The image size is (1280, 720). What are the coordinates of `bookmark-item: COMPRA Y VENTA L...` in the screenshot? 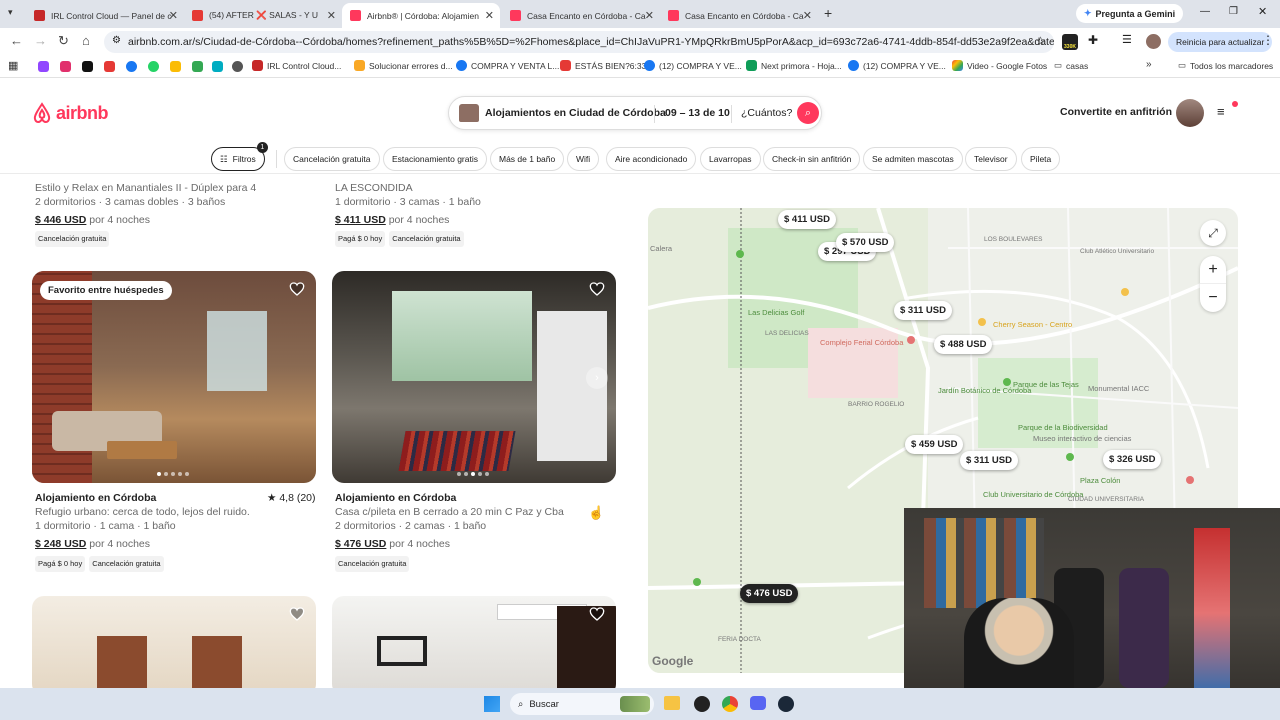 It's located at (507, 65).